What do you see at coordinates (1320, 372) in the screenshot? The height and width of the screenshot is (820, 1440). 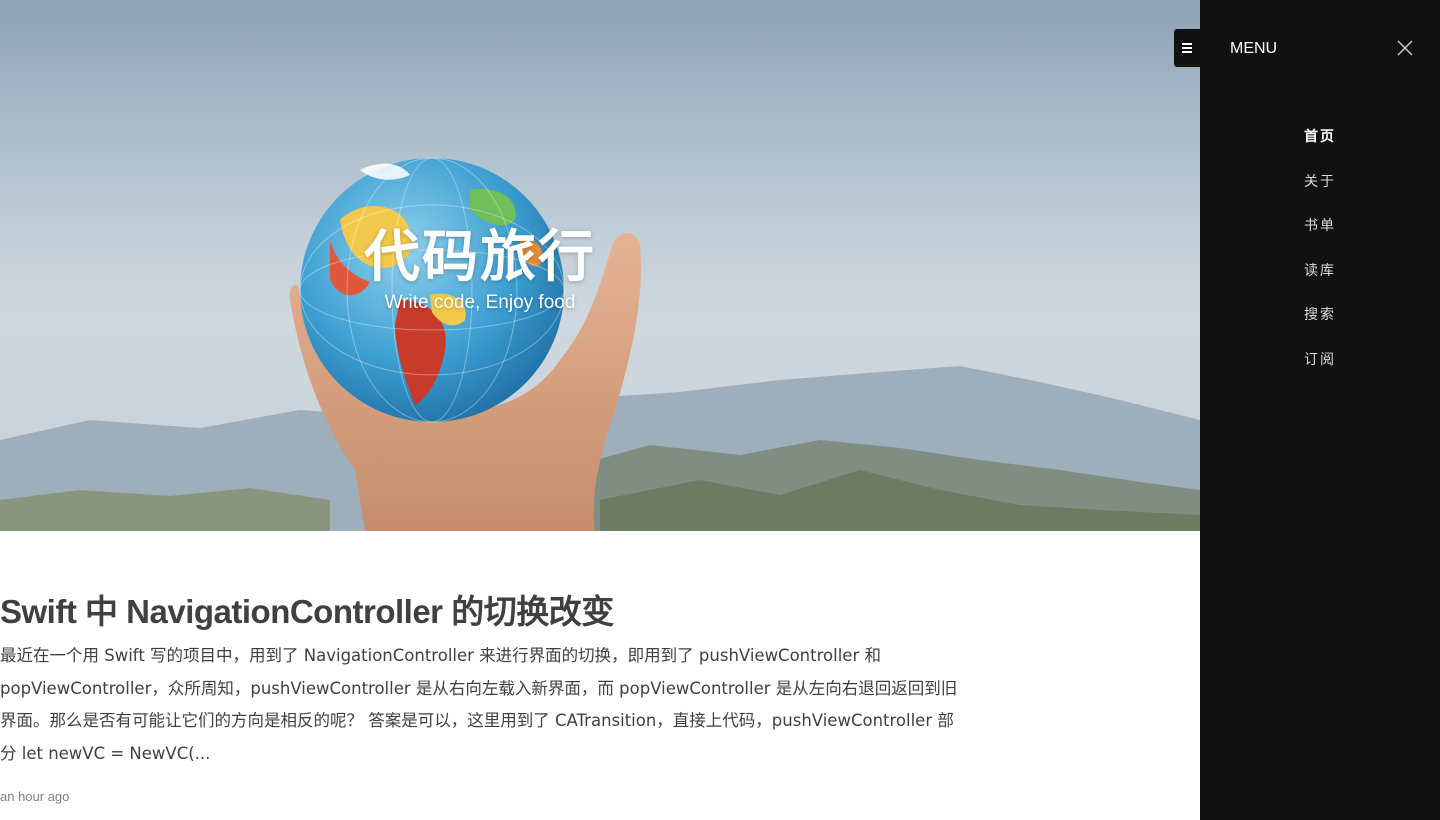 I see `sidebar-item-subscribe: 订阅` at bounding box center [1320, 372].